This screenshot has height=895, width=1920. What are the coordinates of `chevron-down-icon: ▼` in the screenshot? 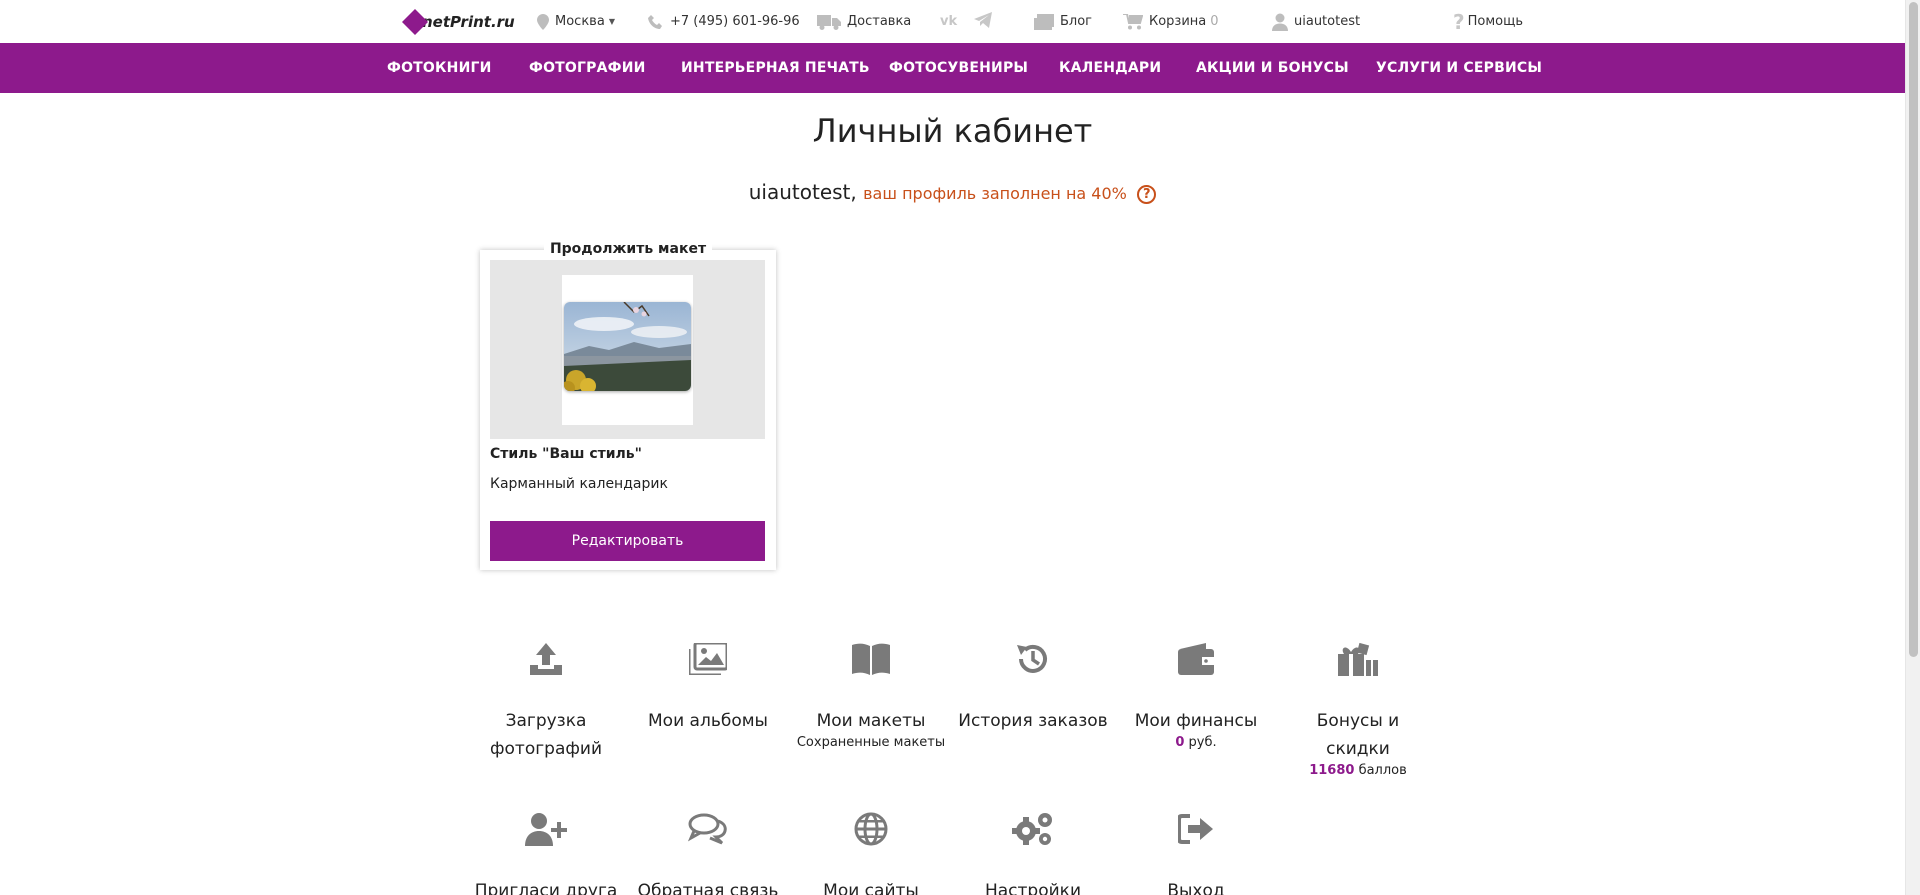 It's located at (611, 21).